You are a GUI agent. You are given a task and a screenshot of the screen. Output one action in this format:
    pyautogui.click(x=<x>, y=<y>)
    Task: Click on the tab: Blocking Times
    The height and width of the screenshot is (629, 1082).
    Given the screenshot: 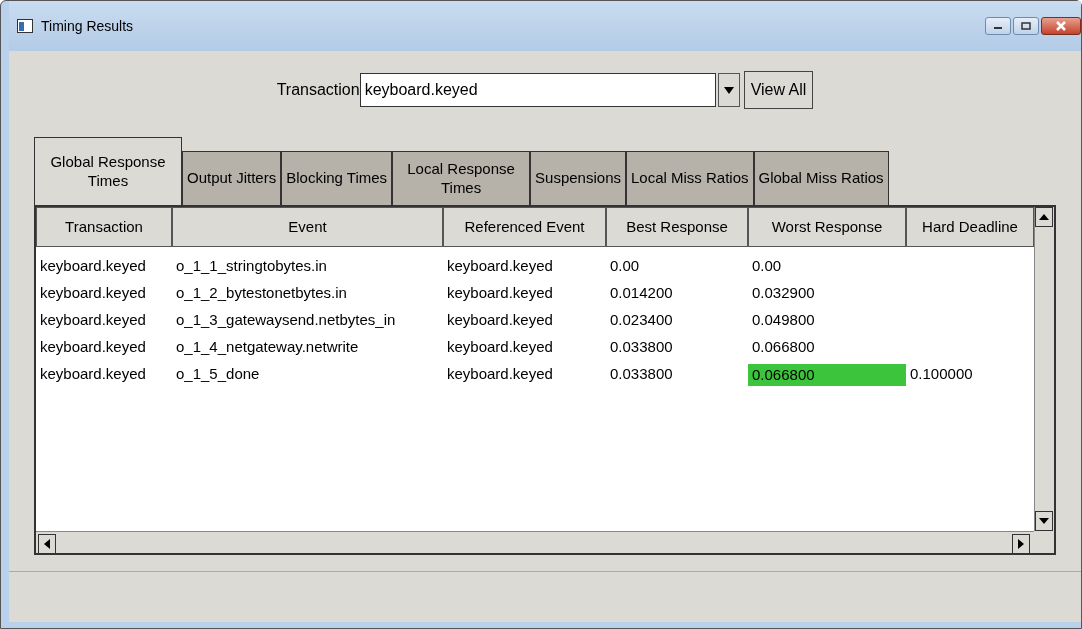 What is the action you would take?
    pyautogui.click(x=337, y=178)
    